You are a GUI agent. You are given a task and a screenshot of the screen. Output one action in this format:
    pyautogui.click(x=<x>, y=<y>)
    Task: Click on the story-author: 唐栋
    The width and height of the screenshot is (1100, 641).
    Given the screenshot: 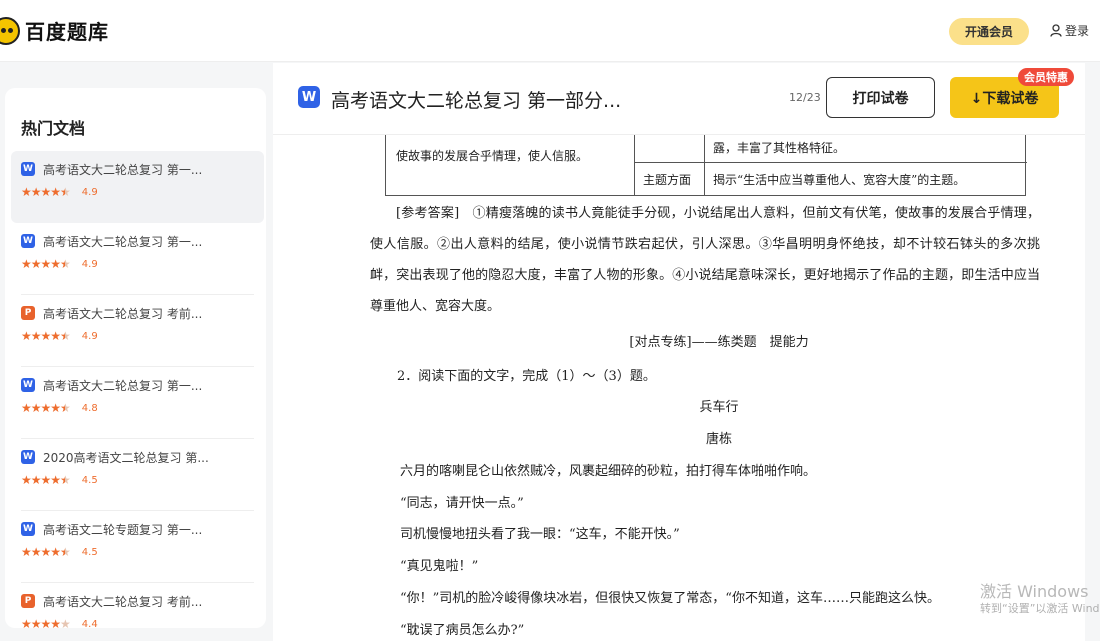 What is the action you would take?
    pyautogui.click(x=718, y=439)
    